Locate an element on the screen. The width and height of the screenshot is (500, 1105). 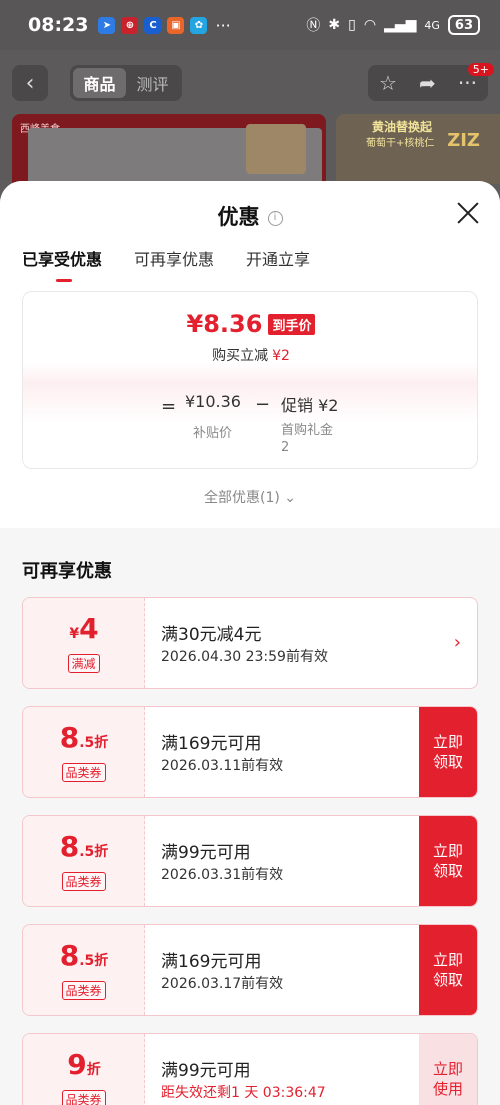
coupon-validity: 距失效还剩1 天 03:36:47 is located at coordinates (243, 1093).